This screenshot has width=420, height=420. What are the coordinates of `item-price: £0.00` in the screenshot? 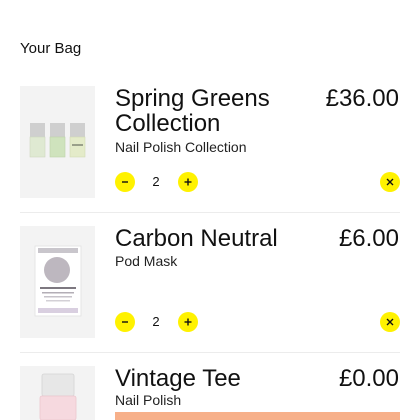 It's located at (368, 378).